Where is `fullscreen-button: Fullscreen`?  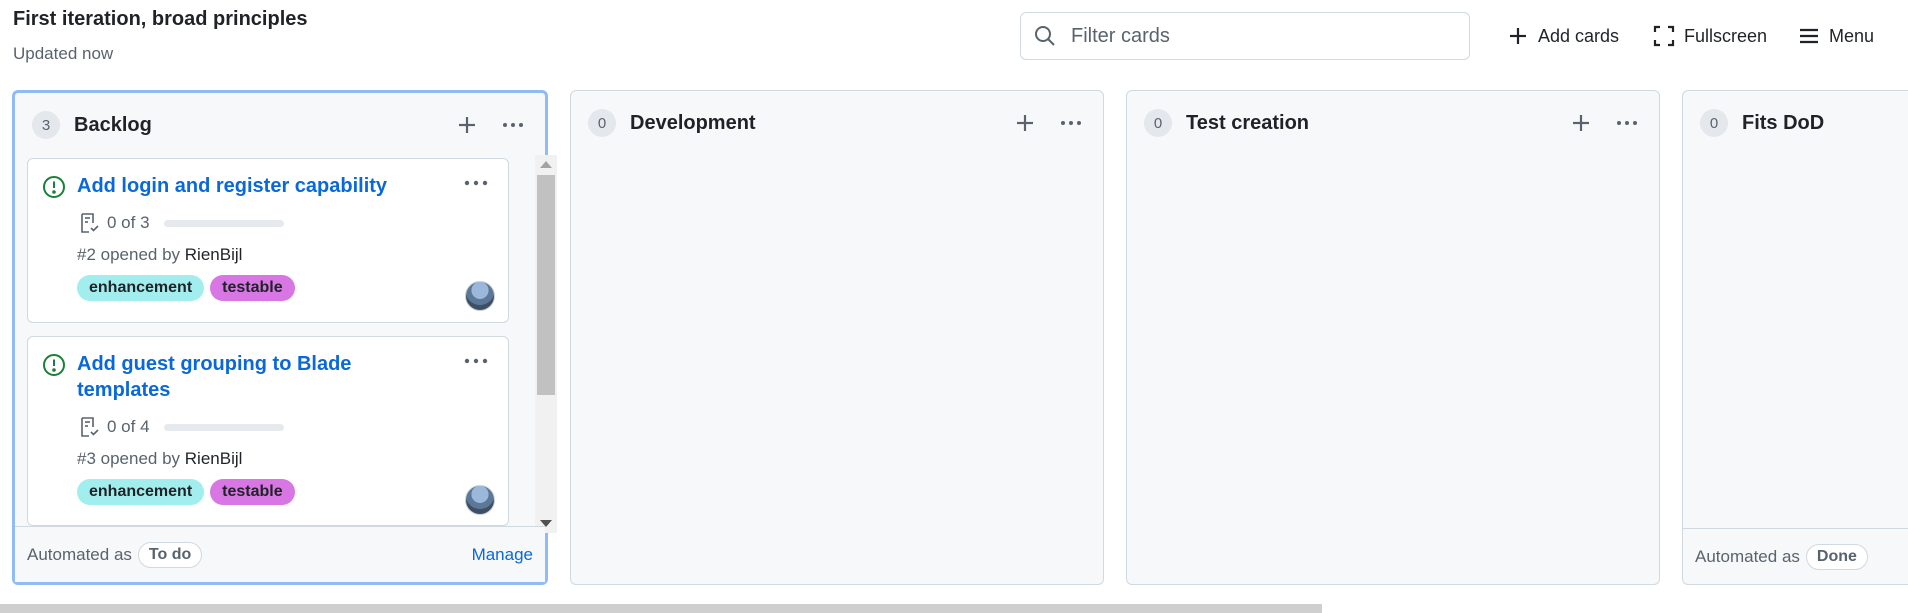 fullscreen-button: Fullscreen is located at coordinates (1709, 36).